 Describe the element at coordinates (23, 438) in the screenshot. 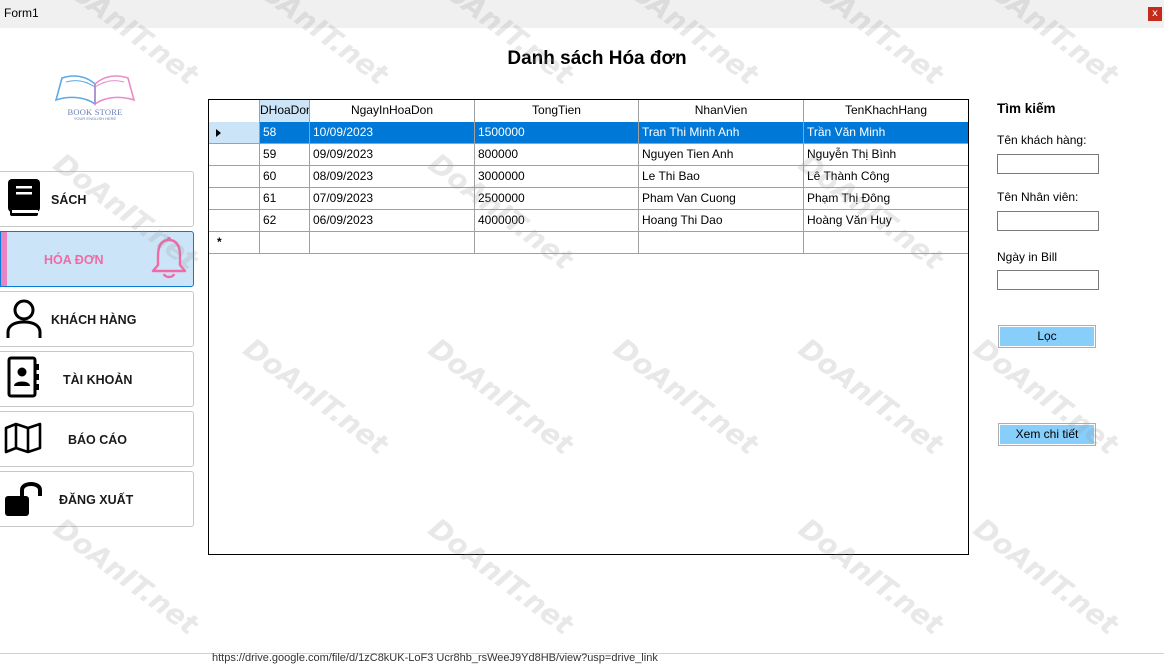

I see `map-icon` at that location.